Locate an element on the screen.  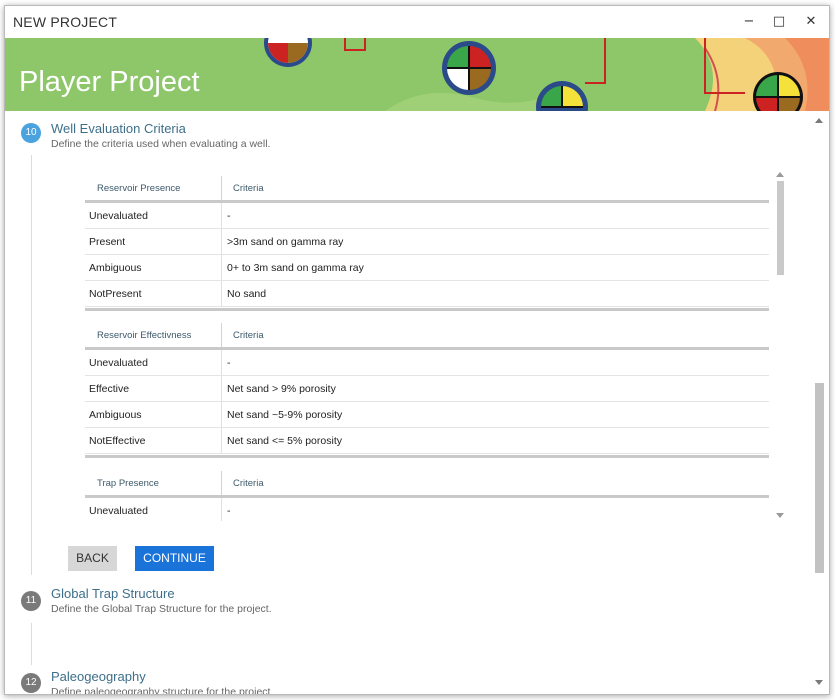
row-label: Effective is located at coordinates (109, 389).